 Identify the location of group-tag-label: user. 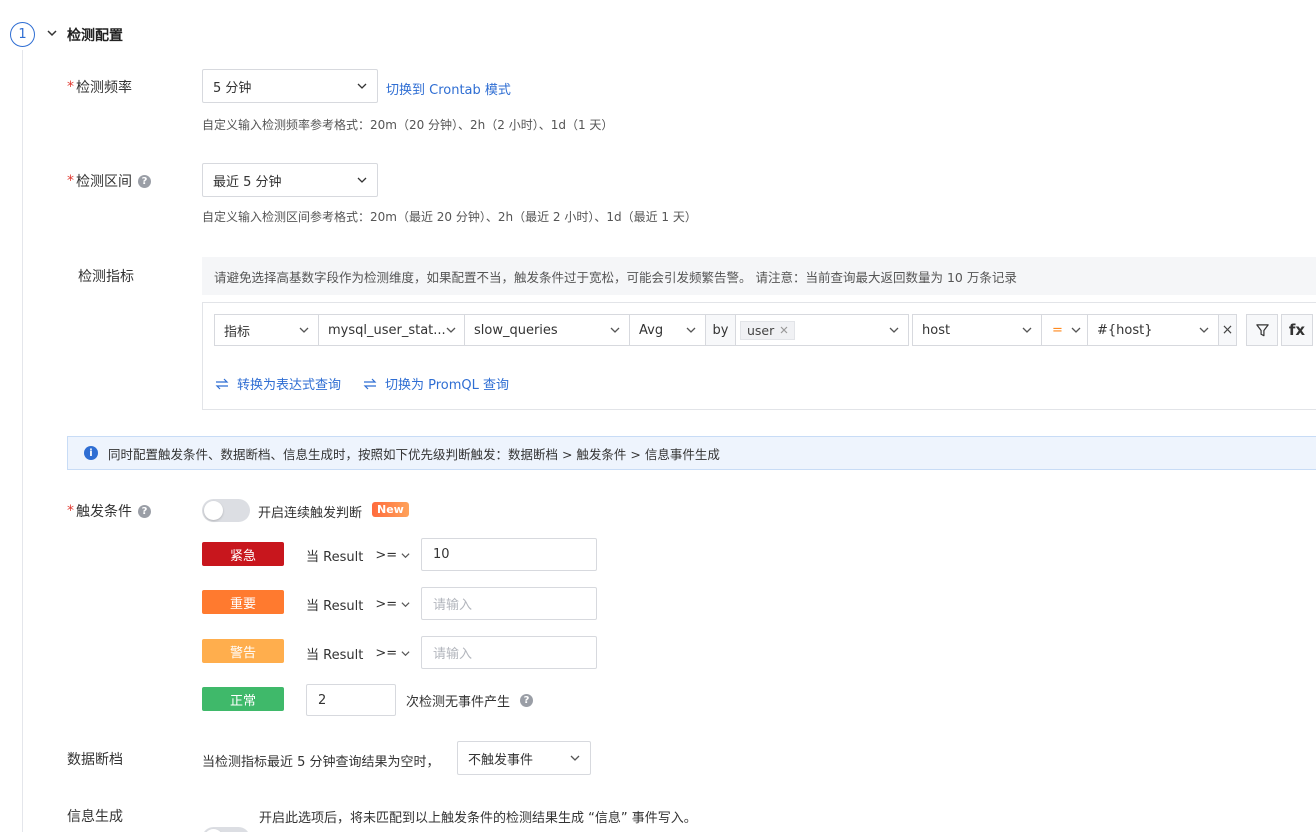
(761, 330).